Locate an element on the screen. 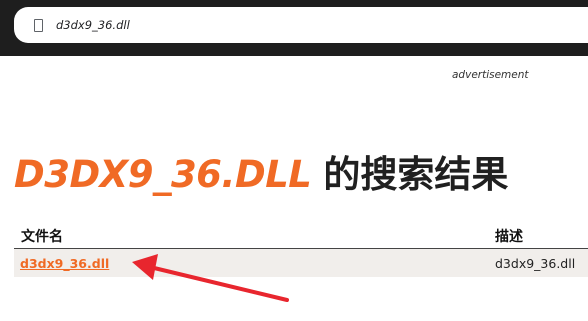 This screenshot has width=588, height=321. result-description: d3dx9_36.dll is located at coordinates (535, 263).